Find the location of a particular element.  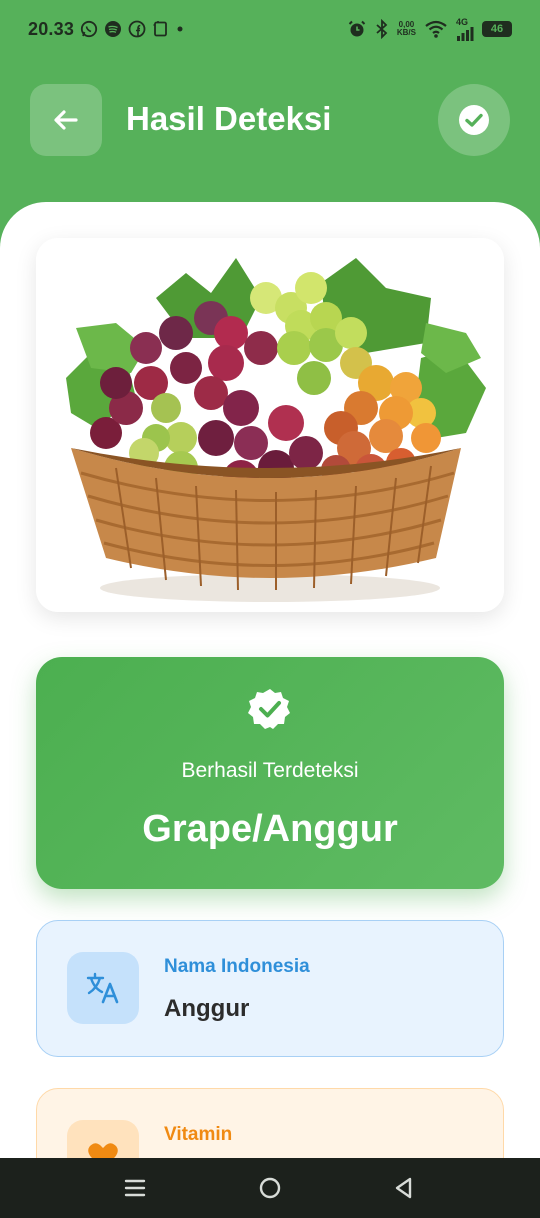

page-title: Hasil Deteksi is located at coordinates (229, 118).